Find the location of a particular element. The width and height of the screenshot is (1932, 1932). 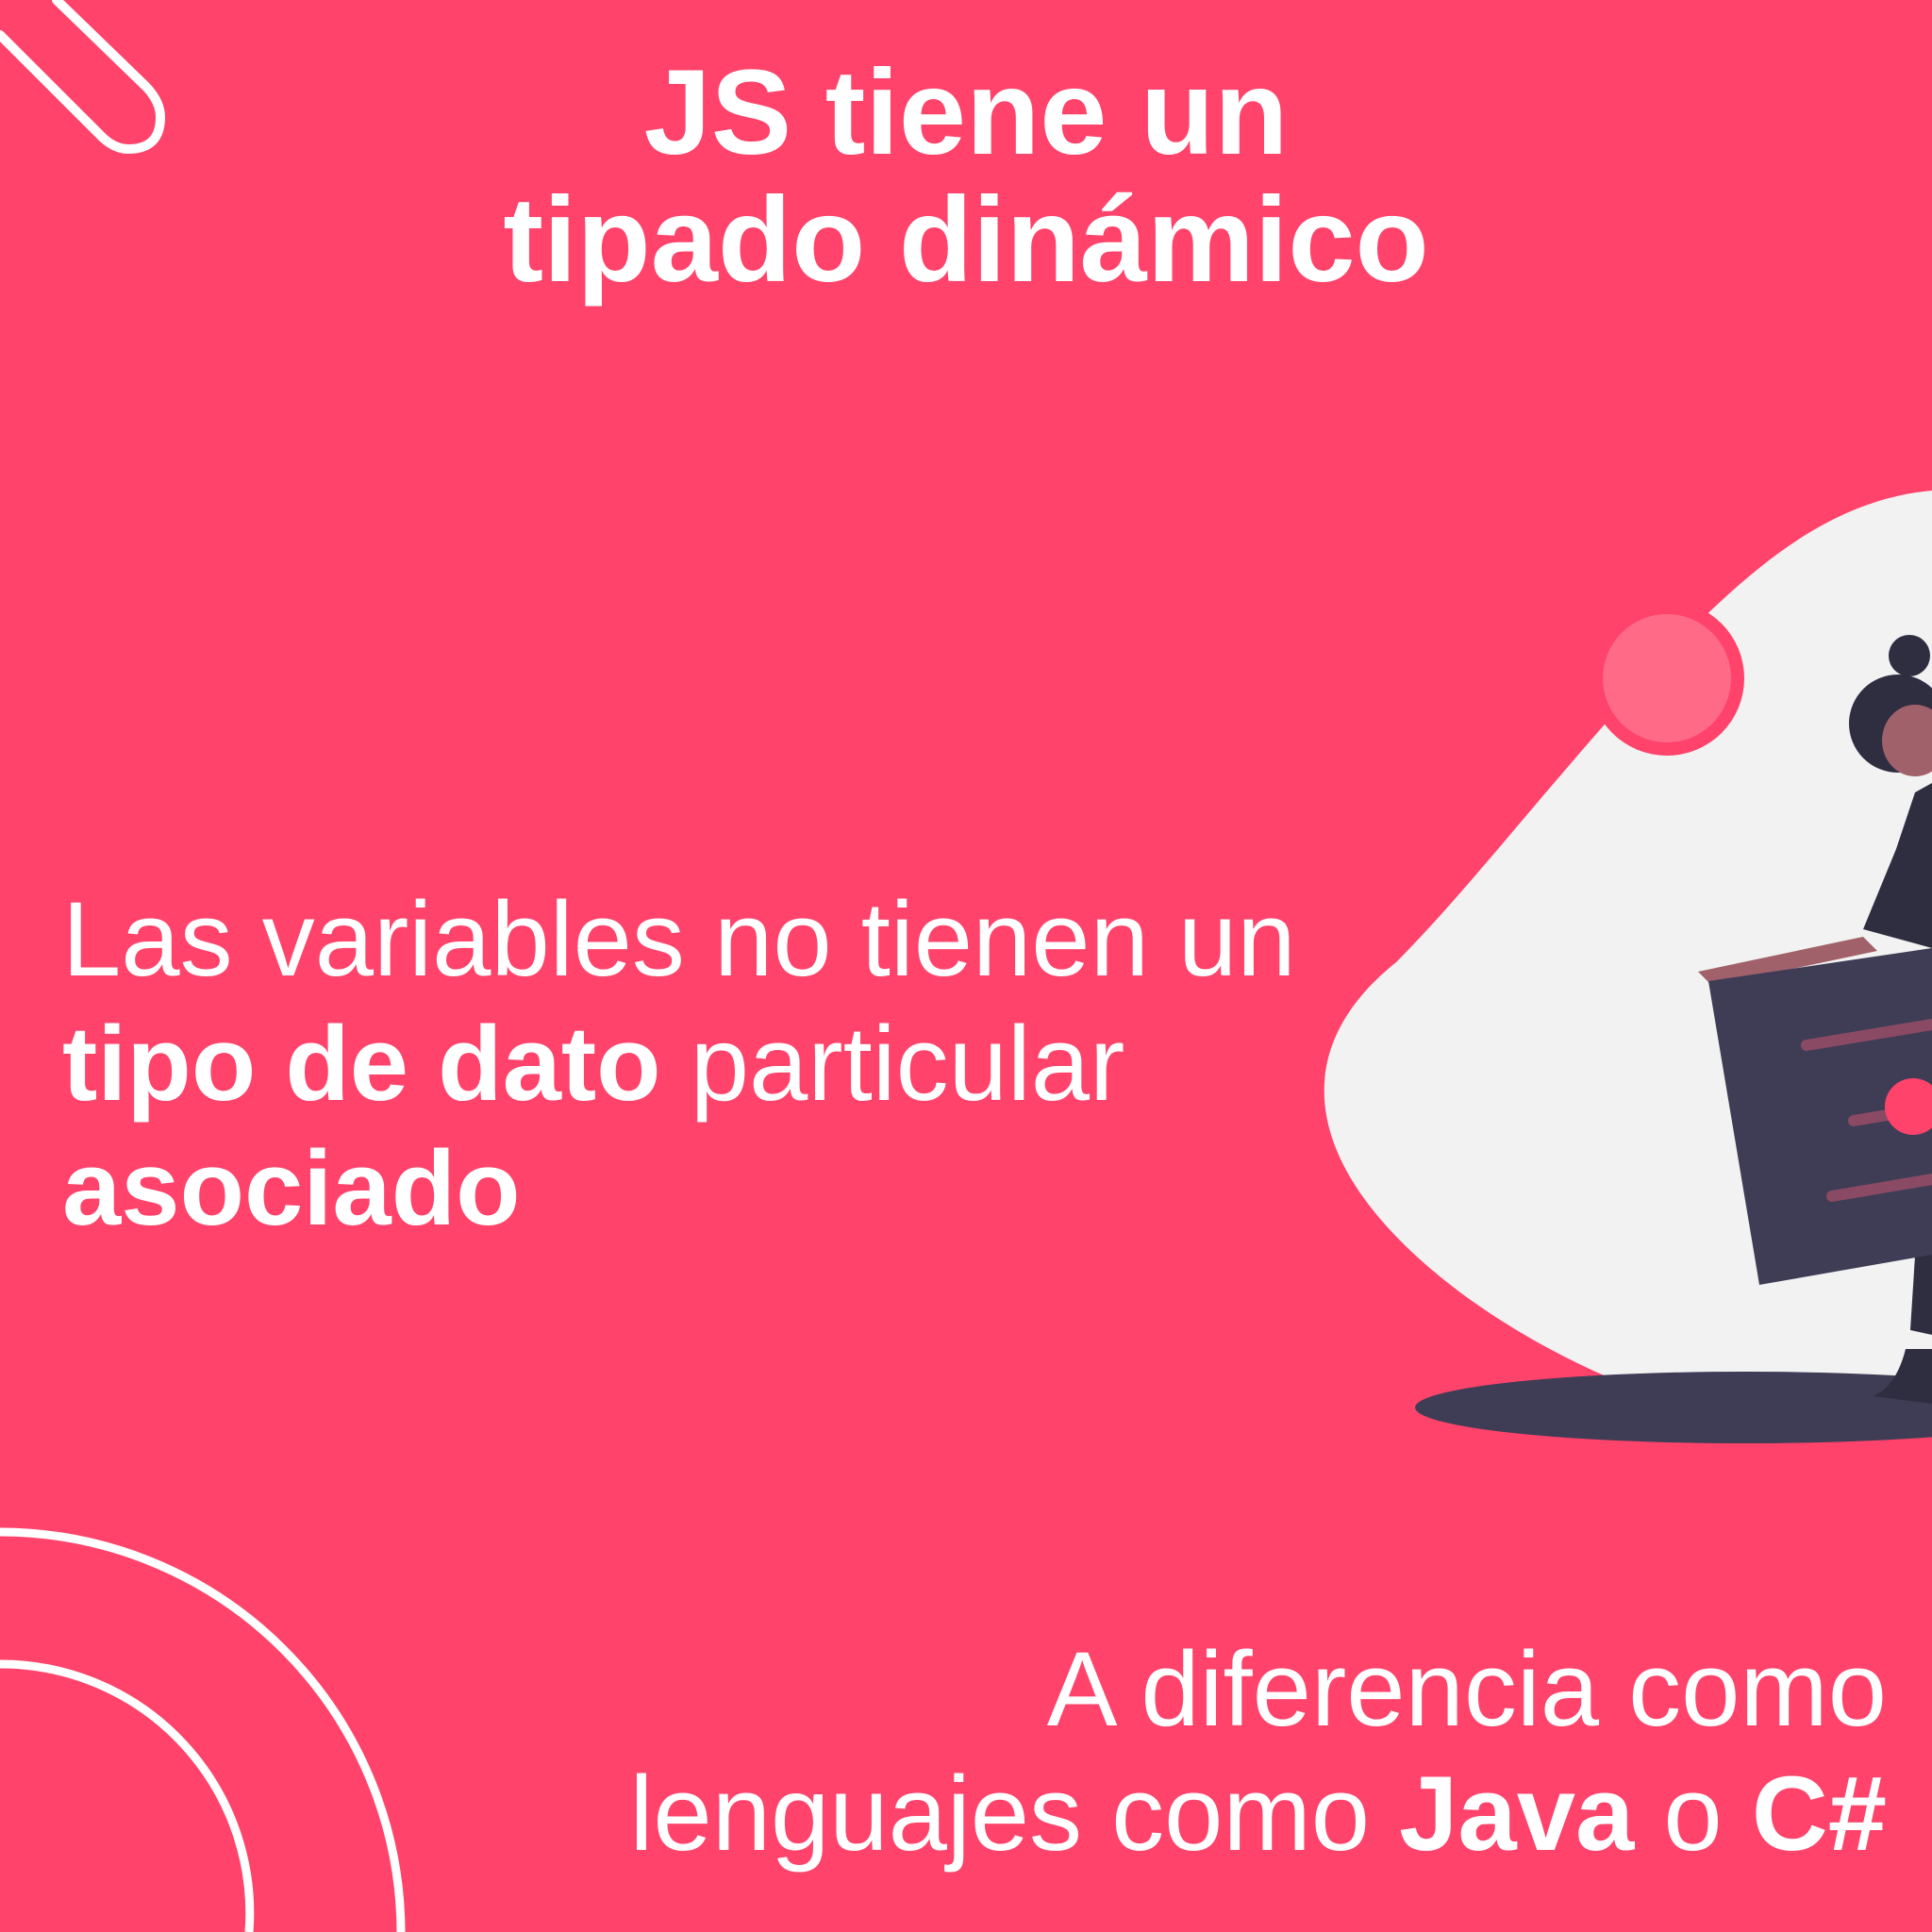

statement-bold-type: tipo de dato is located at coordinates (361, 1064).